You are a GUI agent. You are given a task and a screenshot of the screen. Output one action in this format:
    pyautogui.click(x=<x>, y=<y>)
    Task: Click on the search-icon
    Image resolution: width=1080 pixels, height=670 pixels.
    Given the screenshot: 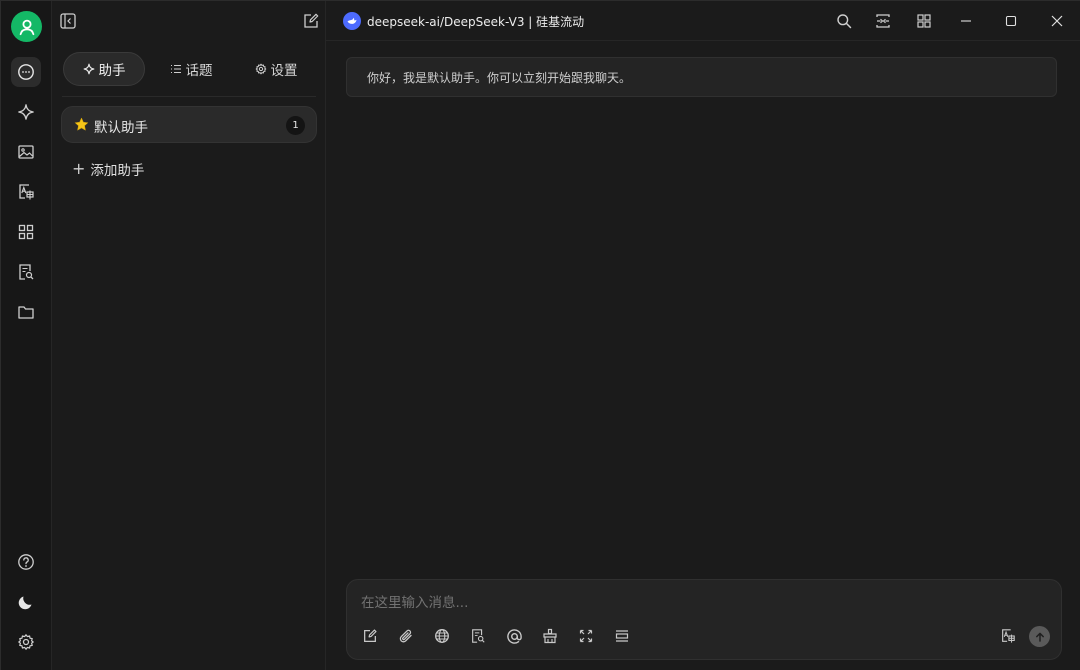 What is the action you would take?
    pyautogui.click(x=844, y=21)
    